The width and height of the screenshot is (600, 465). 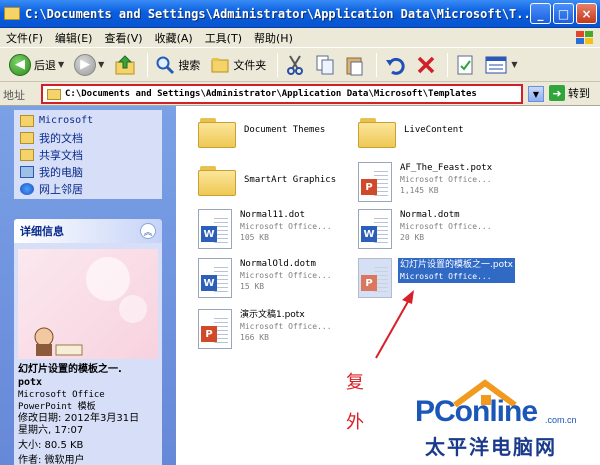 I want to click on file-size: 166 KB, so click(x=254, y=337).